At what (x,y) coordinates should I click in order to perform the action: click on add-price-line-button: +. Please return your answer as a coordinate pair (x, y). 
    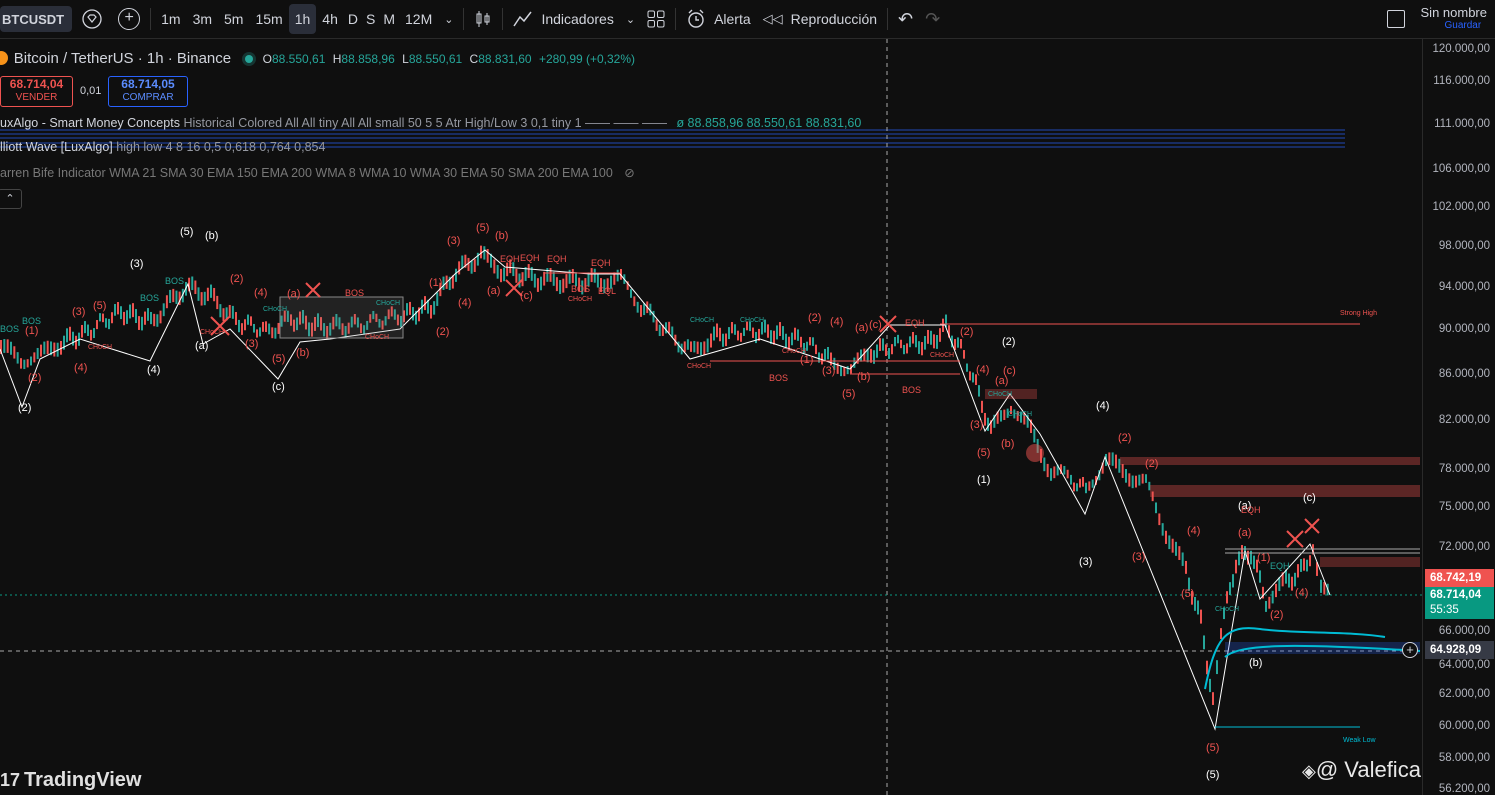
    Looking at the image, I should click on (1410, 650).